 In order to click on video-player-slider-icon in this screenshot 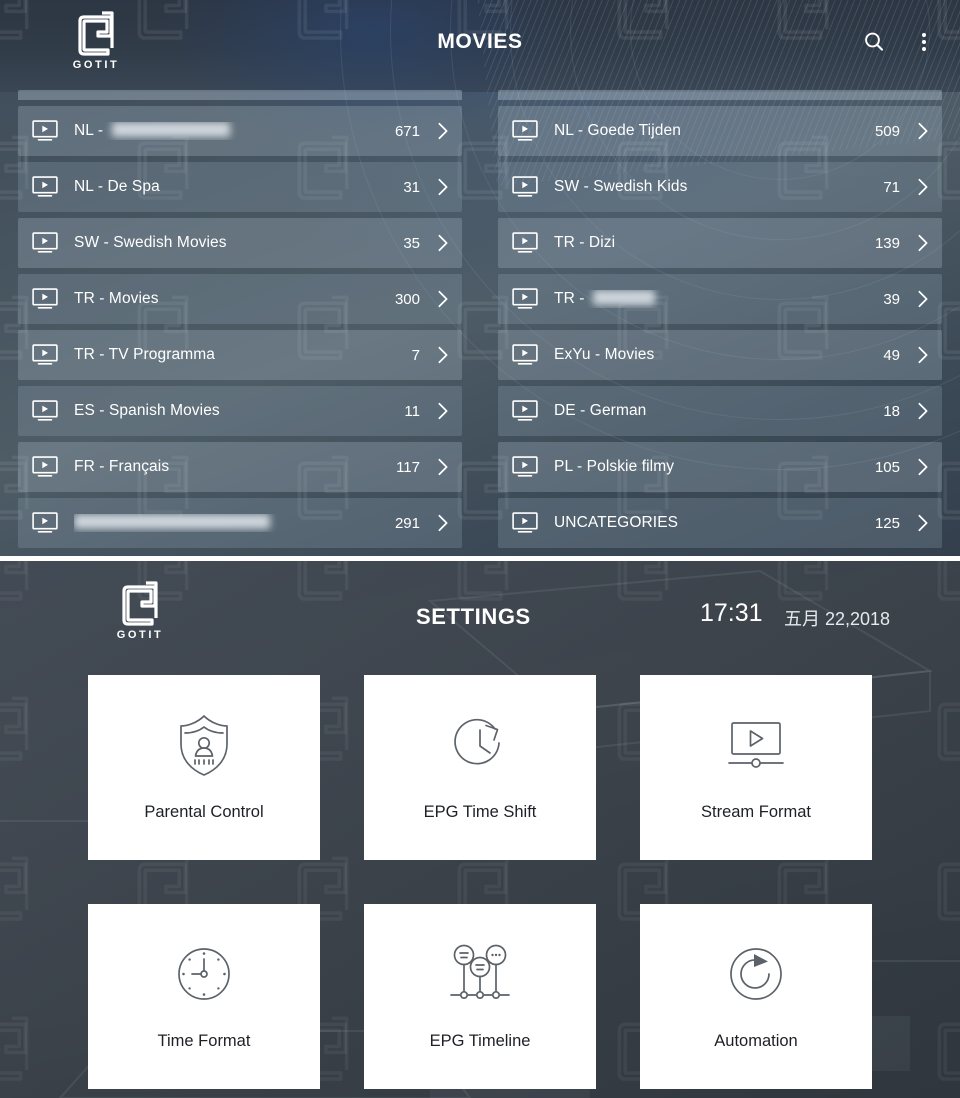, I will do `click(756, 745)`.